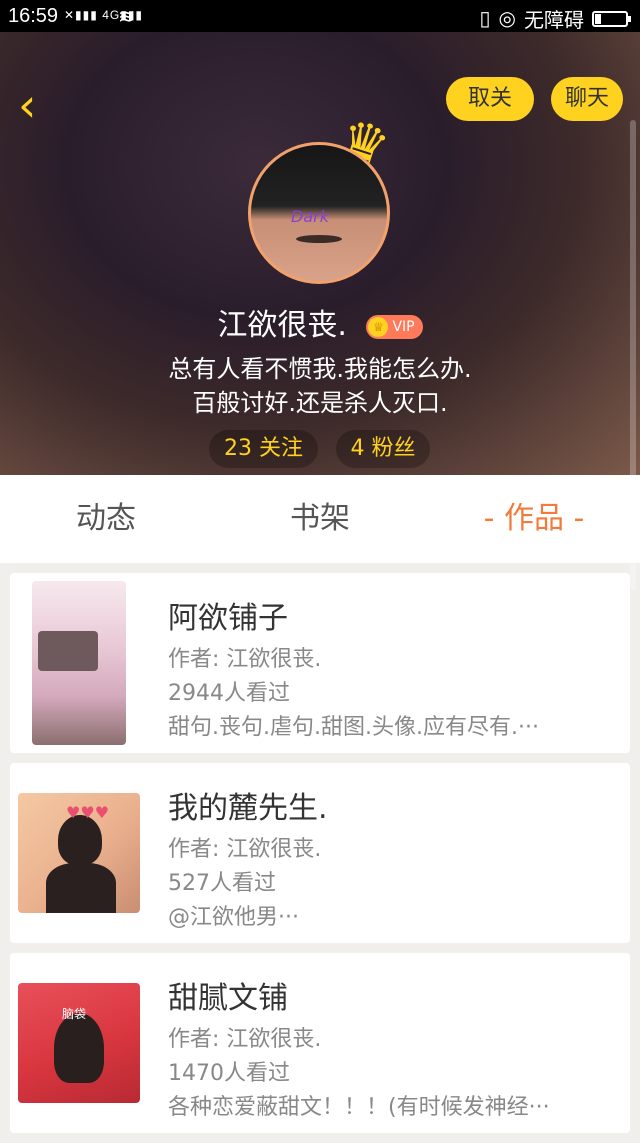 This screenshot has height=1143, width=640. What do you see at coordinates (485, 19) in the screenshot?
I see `vibrate-icon: ▯` at bounding box center [485, 19].